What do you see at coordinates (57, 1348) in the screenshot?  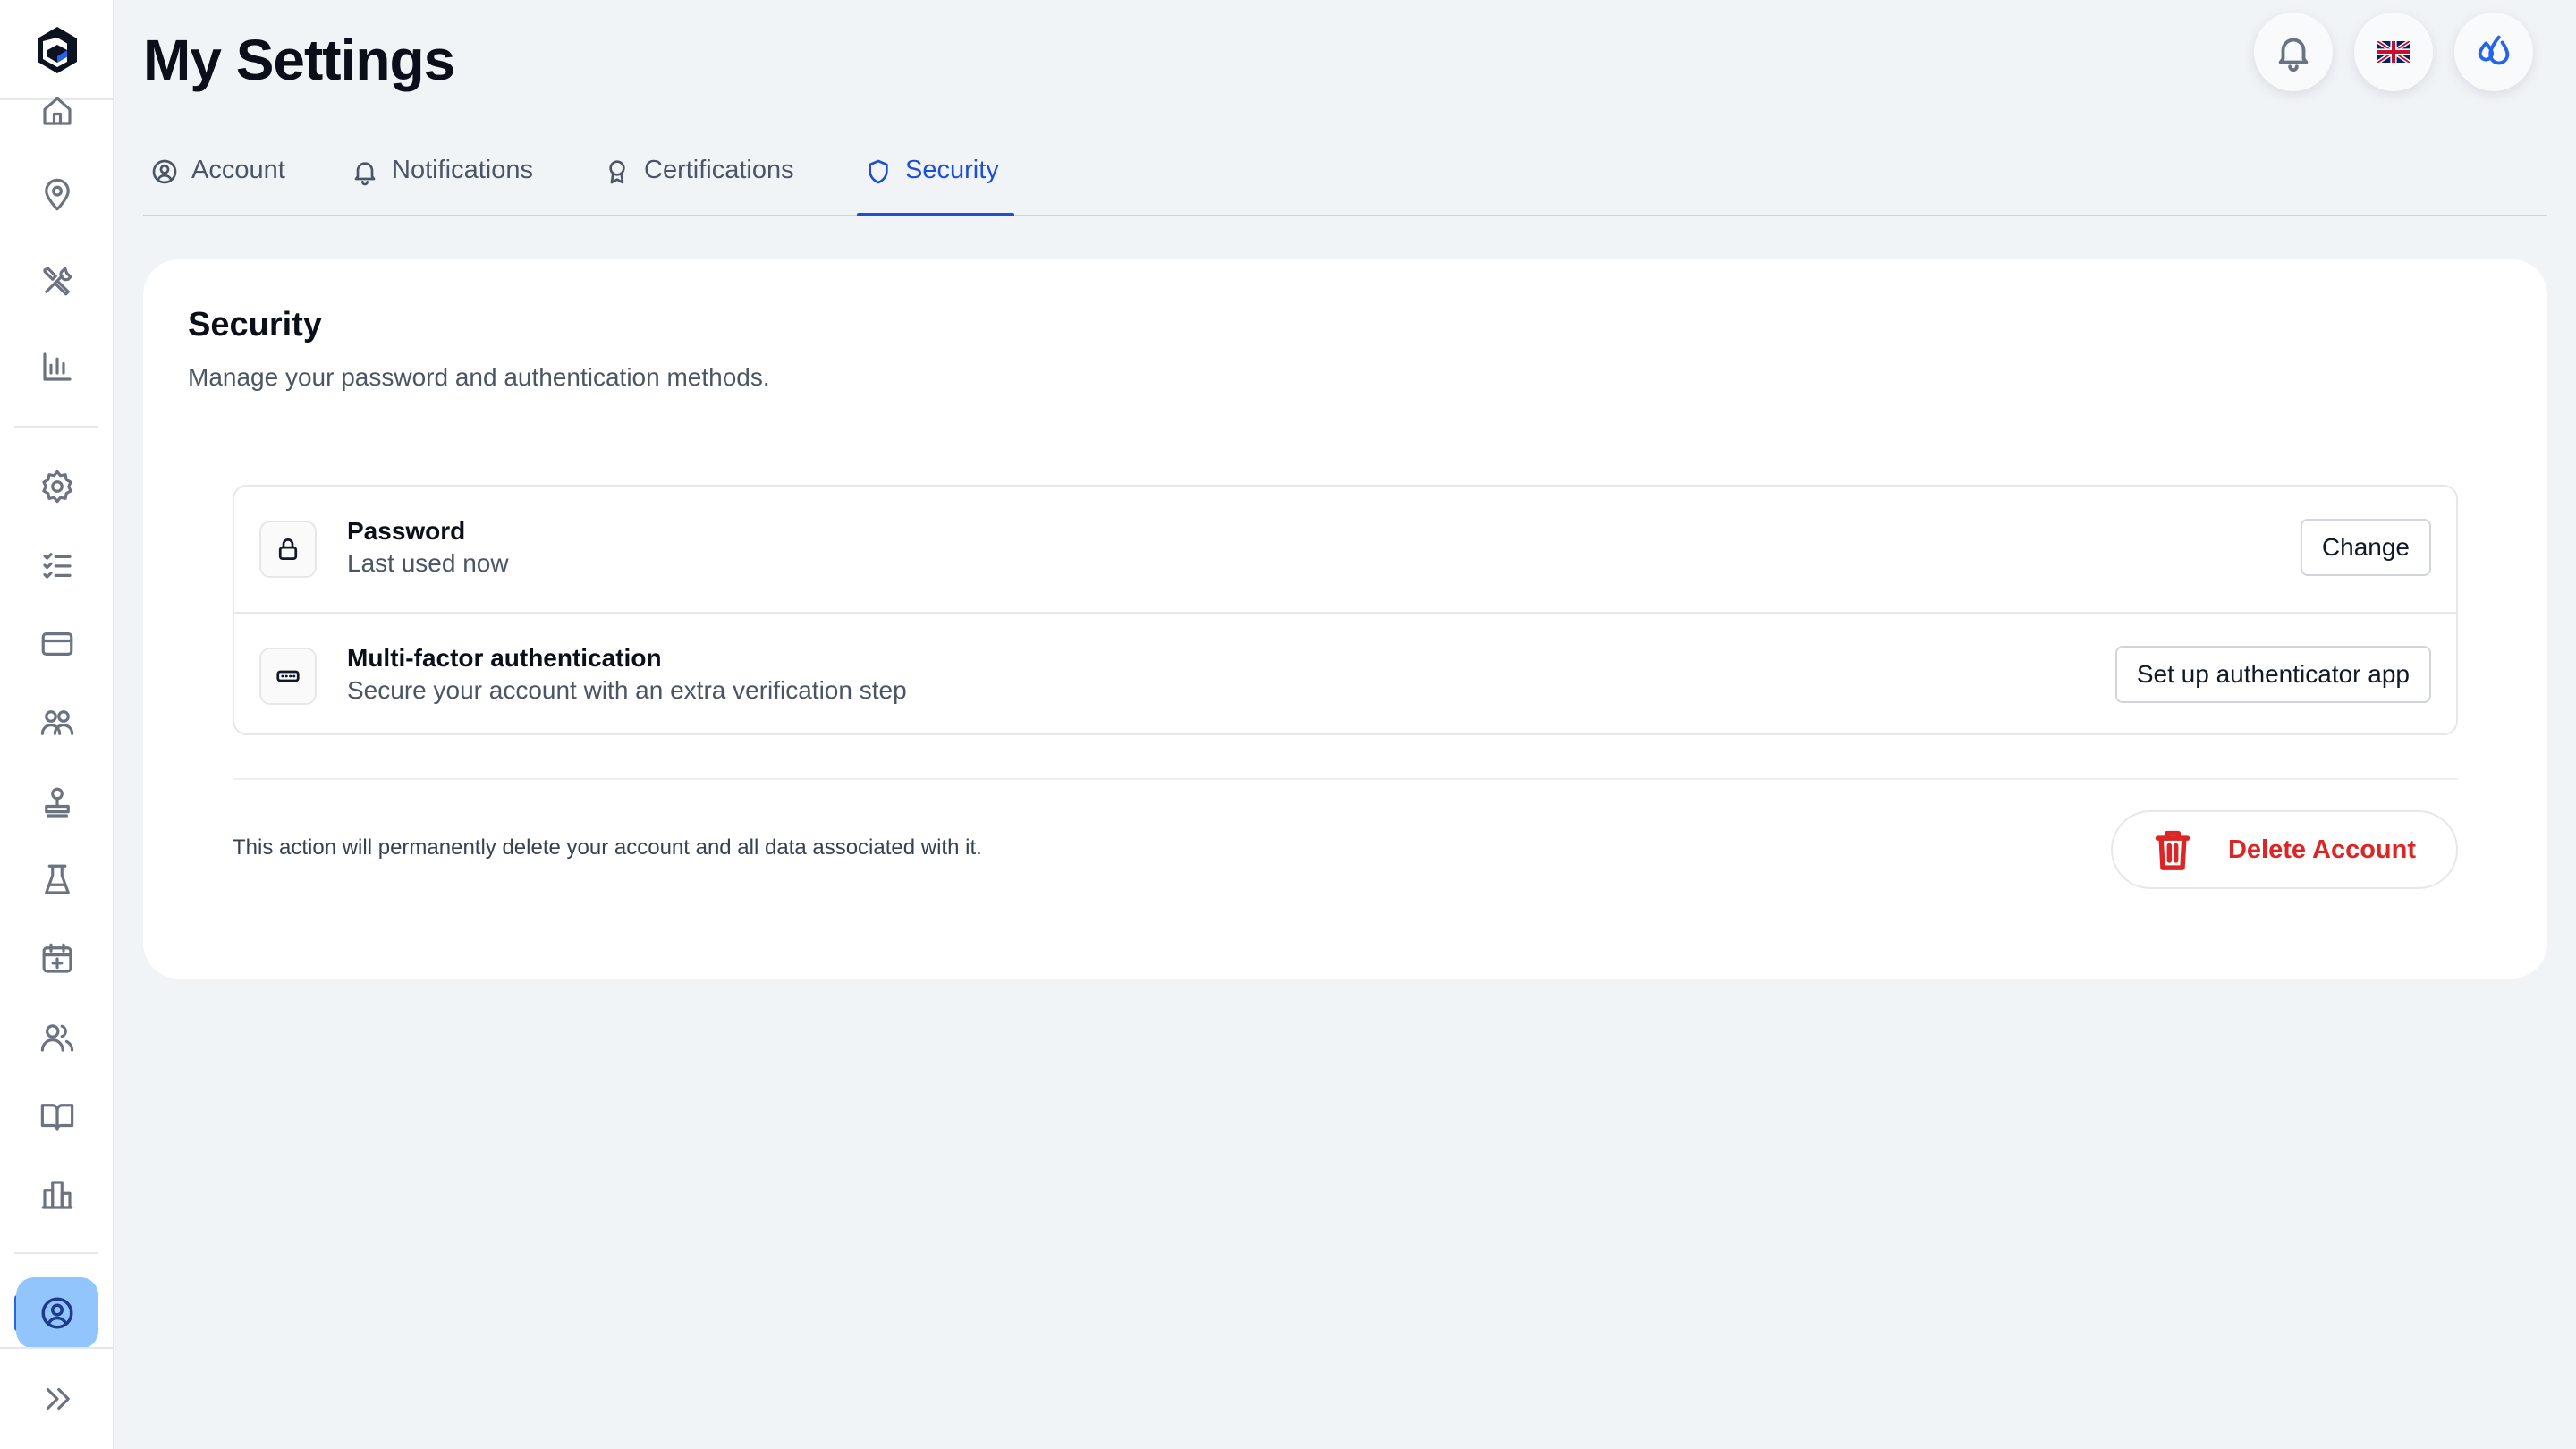 I see `sidebar-bottom-divider` at bounding box center [57, 1348].